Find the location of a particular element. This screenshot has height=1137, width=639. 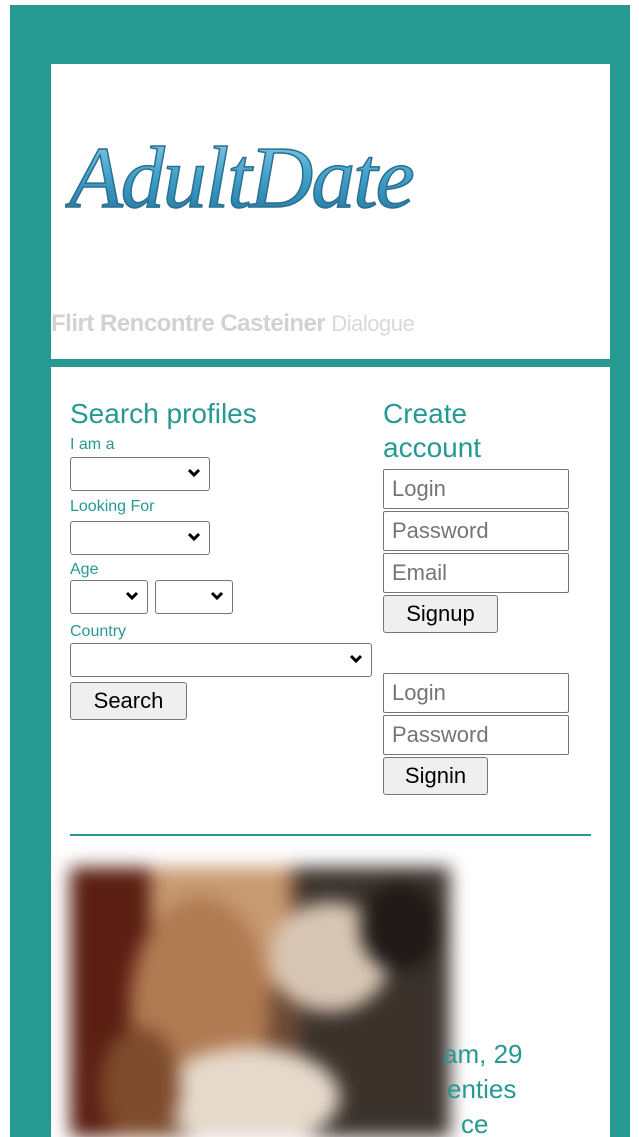

profile-summary: am, 29 enties ce is located at coordinates (525, 1087).